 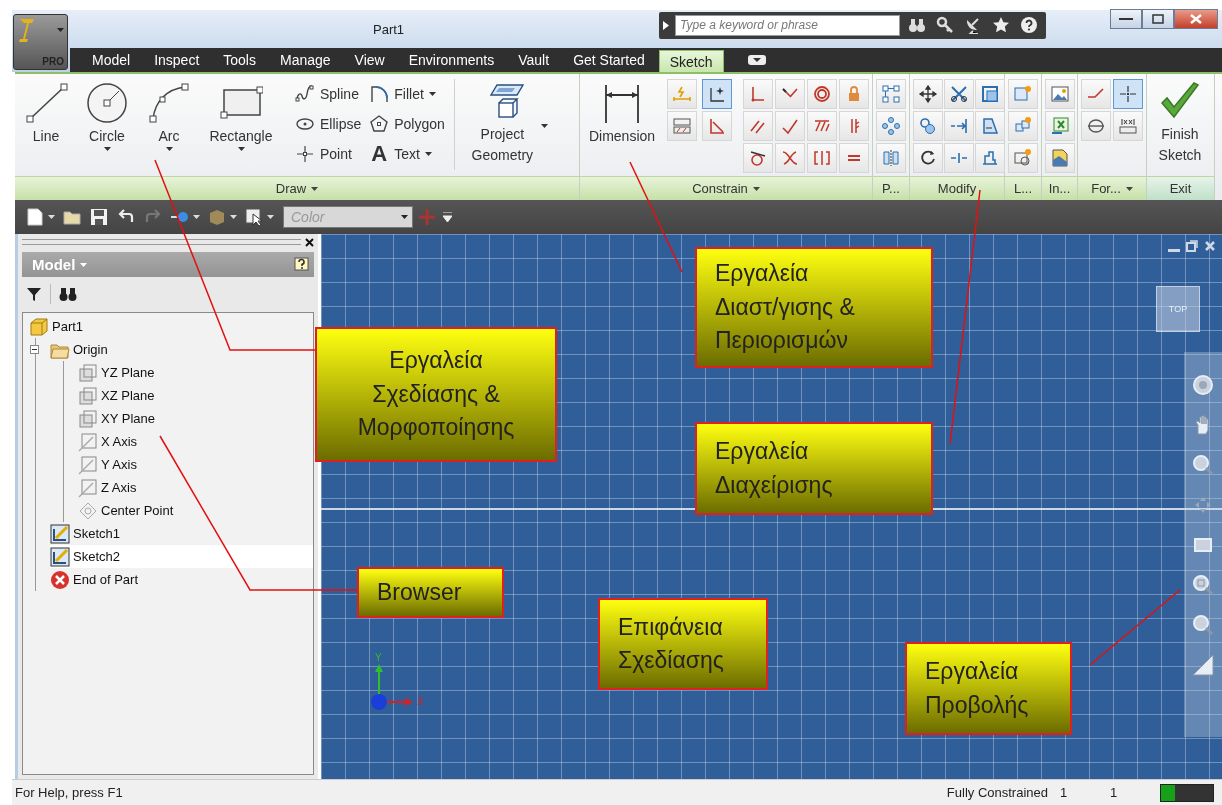 I want to click on window-title: Part1, so click(x=389, y=29).